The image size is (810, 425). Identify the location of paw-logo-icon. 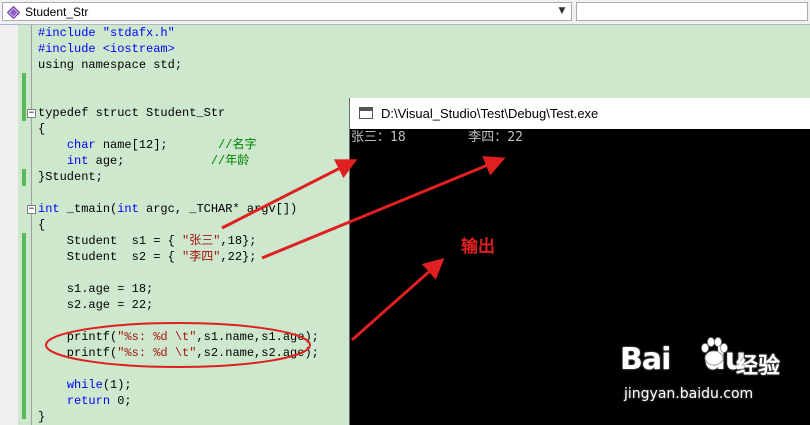
(714, 351).